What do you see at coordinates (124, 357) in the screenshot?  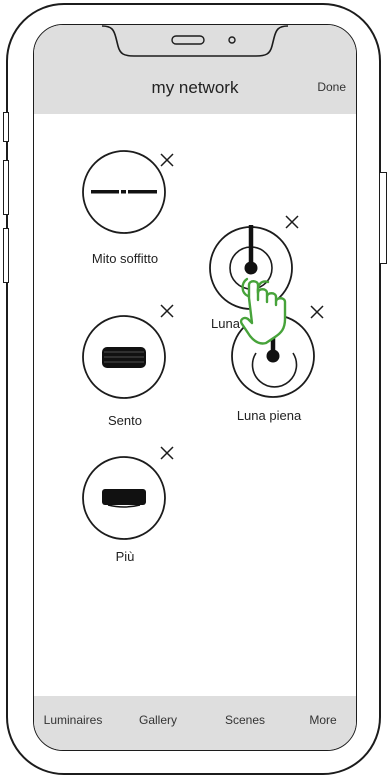 I see `fixture-sento` at bounding box center [124, 357].